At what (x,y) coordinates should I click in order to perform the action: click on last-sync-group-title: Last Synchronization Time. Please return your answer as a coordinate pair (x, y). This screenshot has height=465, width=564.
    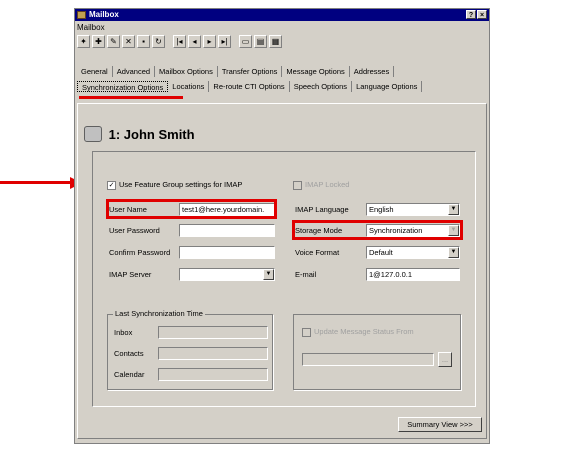
    Looking at the image, I should click on (159, 313).